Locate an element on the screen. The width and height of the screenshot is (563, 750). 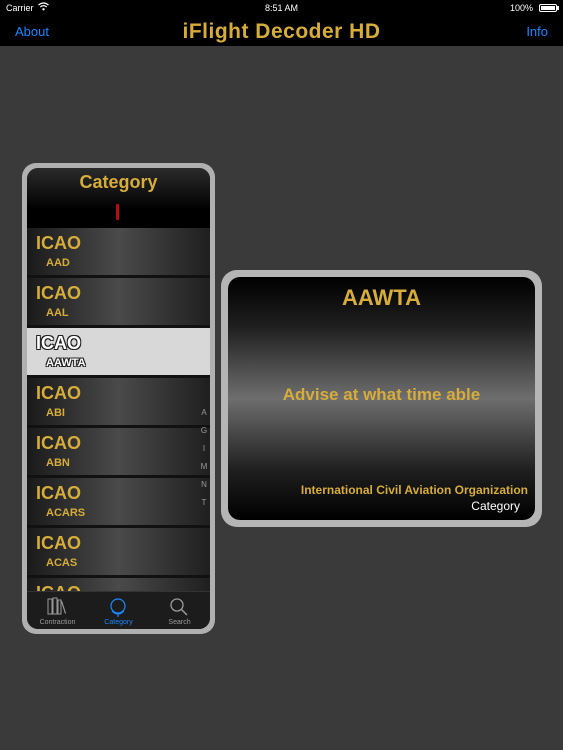
list-item-code: ACARS is located at coordinates (66, 513).